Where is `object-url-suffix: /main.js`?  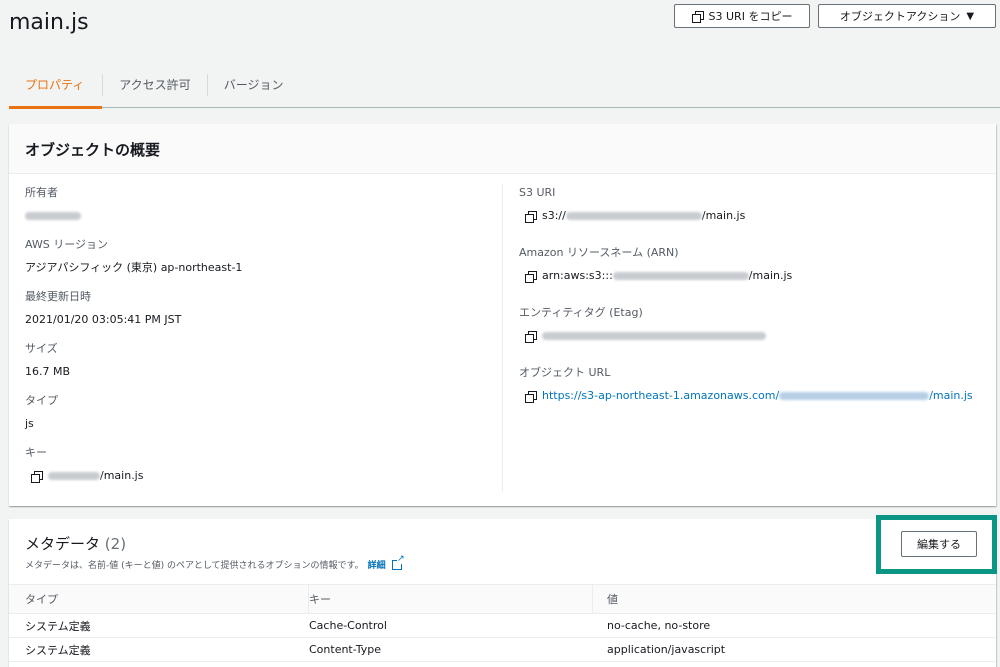 object-url-suffix: /main.js is located at coordinates (951, 395).